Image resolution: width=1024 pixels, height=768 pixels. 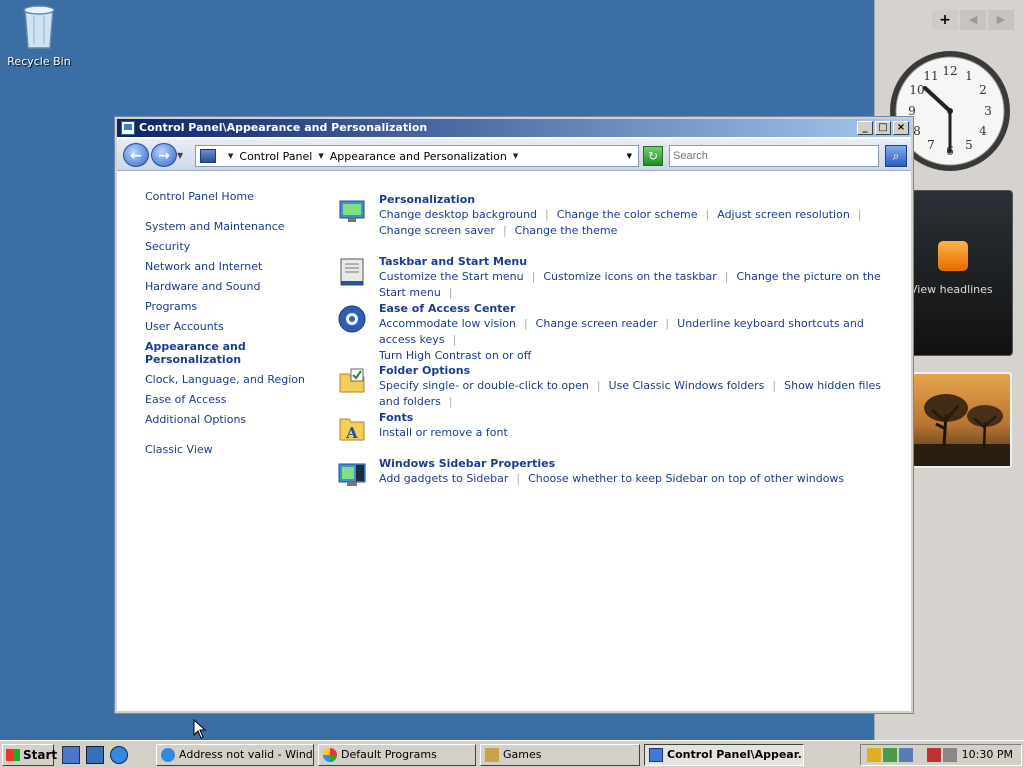 I want to click on task-link: Turn High Contrast on or off, so click(x=455, y=355).